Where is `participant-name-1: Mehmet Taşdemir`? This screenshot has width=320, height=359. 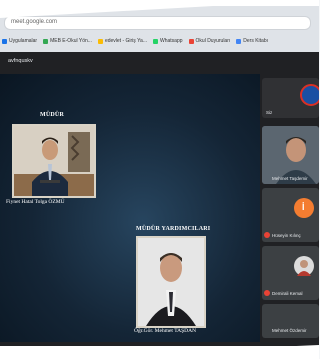
participant-name-1: Mehmet Taşdemir is located at coordinates (290, 178).